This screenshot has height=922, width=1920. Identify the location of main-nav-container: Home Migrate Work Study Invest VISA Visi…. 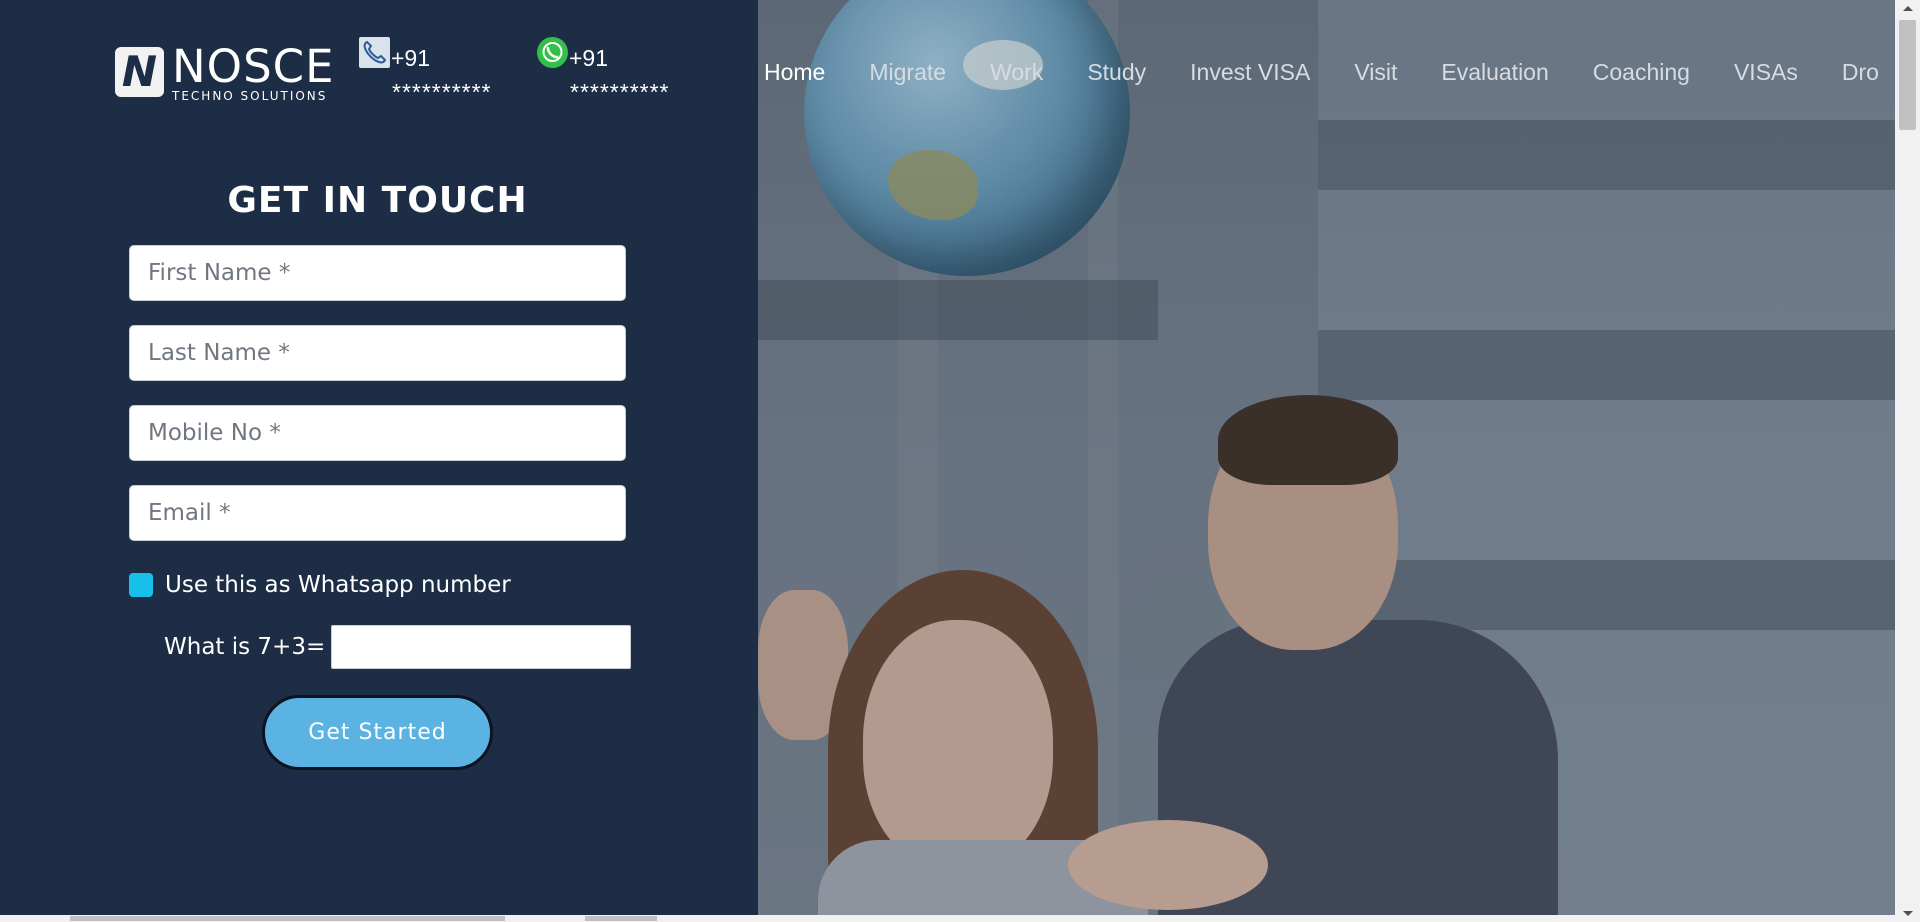
(1329, 70).